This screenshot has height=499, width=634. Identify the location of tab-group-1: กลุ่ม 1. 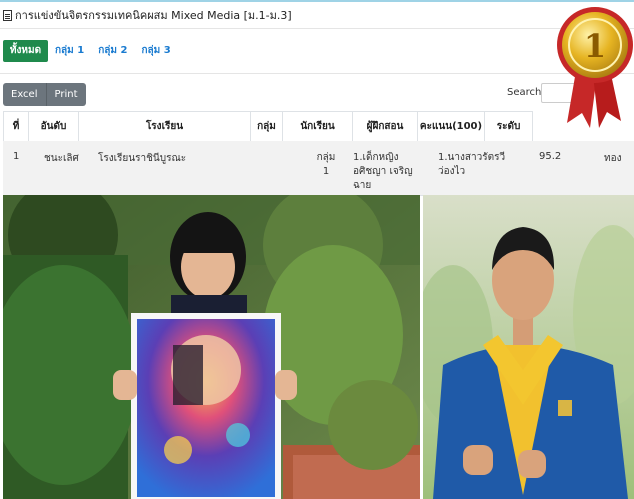
(69, 51).